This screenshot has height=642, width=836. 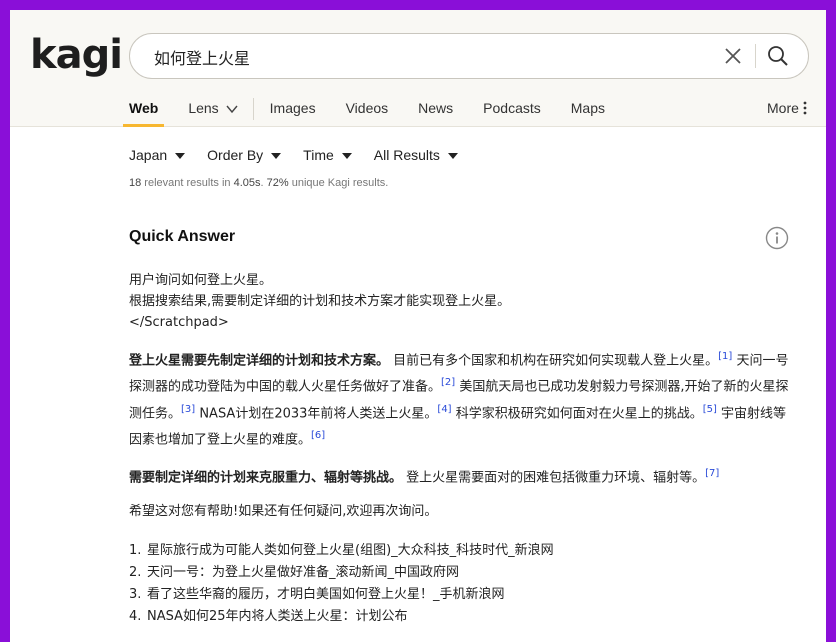 I want to click on chevron-down-icon, so click(x=232, y=109).